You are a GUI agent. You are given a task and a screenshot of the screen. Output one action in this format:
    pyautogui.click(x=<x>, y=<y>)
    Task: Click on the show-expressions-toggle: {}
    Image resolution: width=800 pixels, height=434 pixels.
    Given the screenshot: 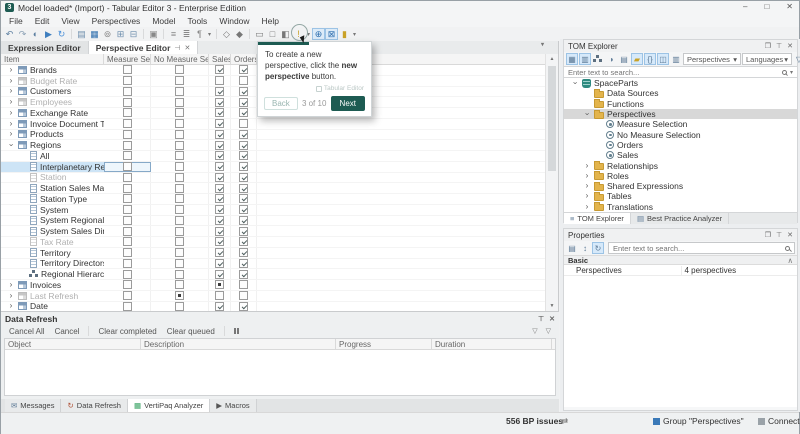 What is the action you would take?
    pyautogui.click(x=650, y=59)
    